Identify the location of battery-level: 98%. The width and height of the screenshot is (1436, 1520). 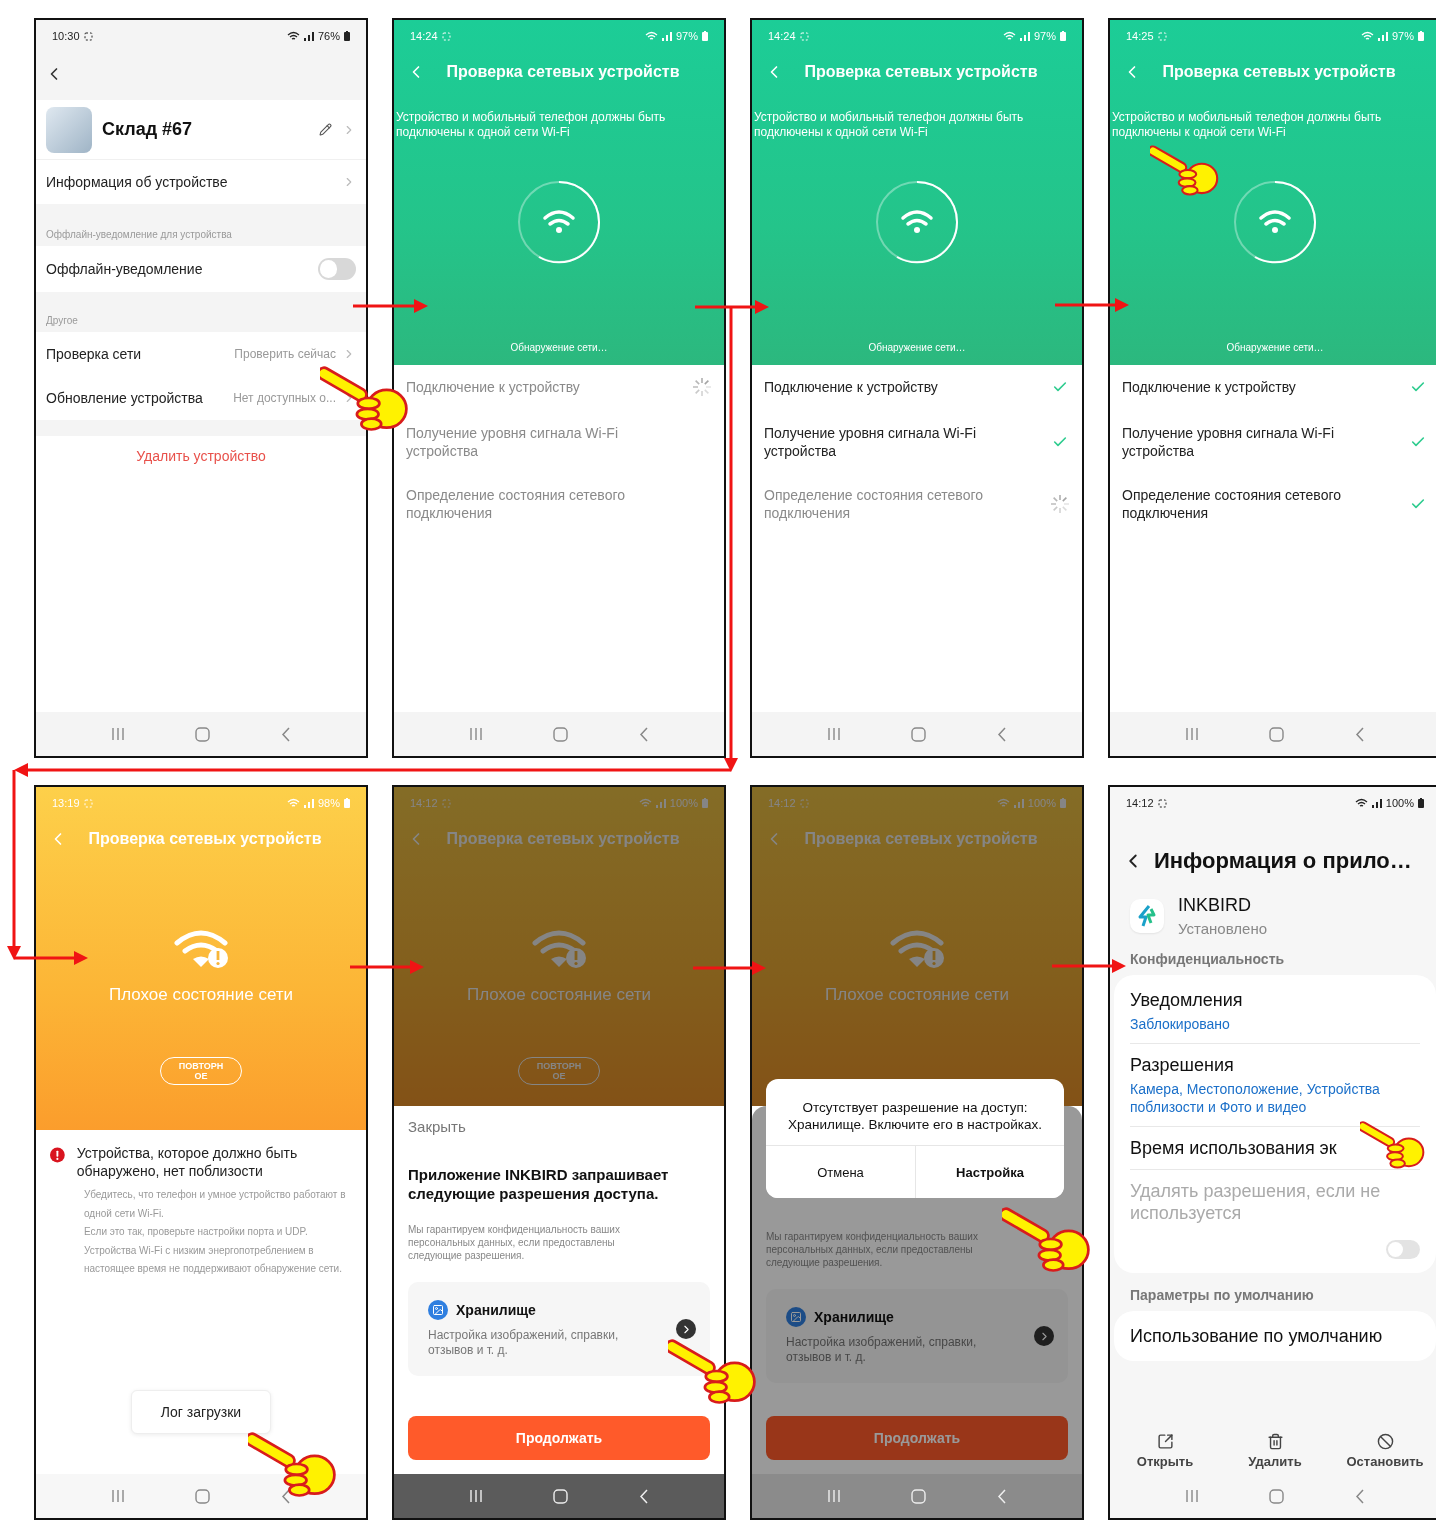
(328, 803).